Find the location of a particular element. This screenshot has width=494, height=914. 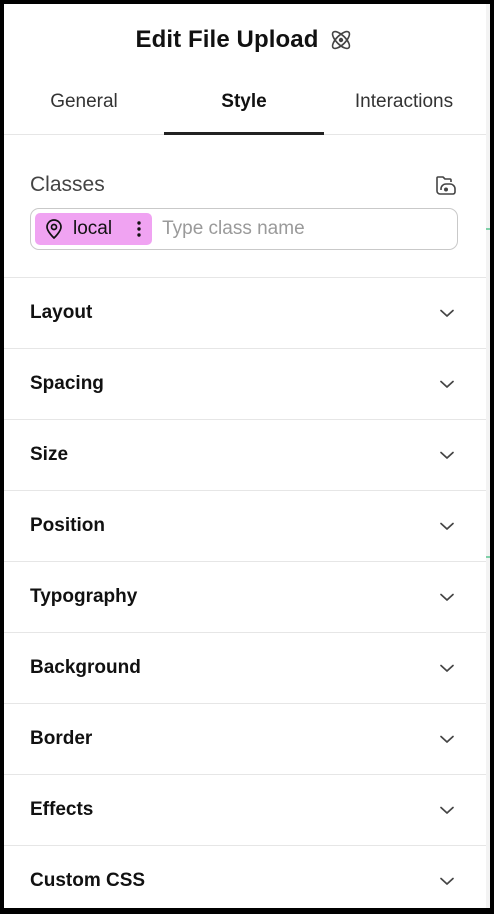

class-chip-local: local is located at coordinates (94, 229).